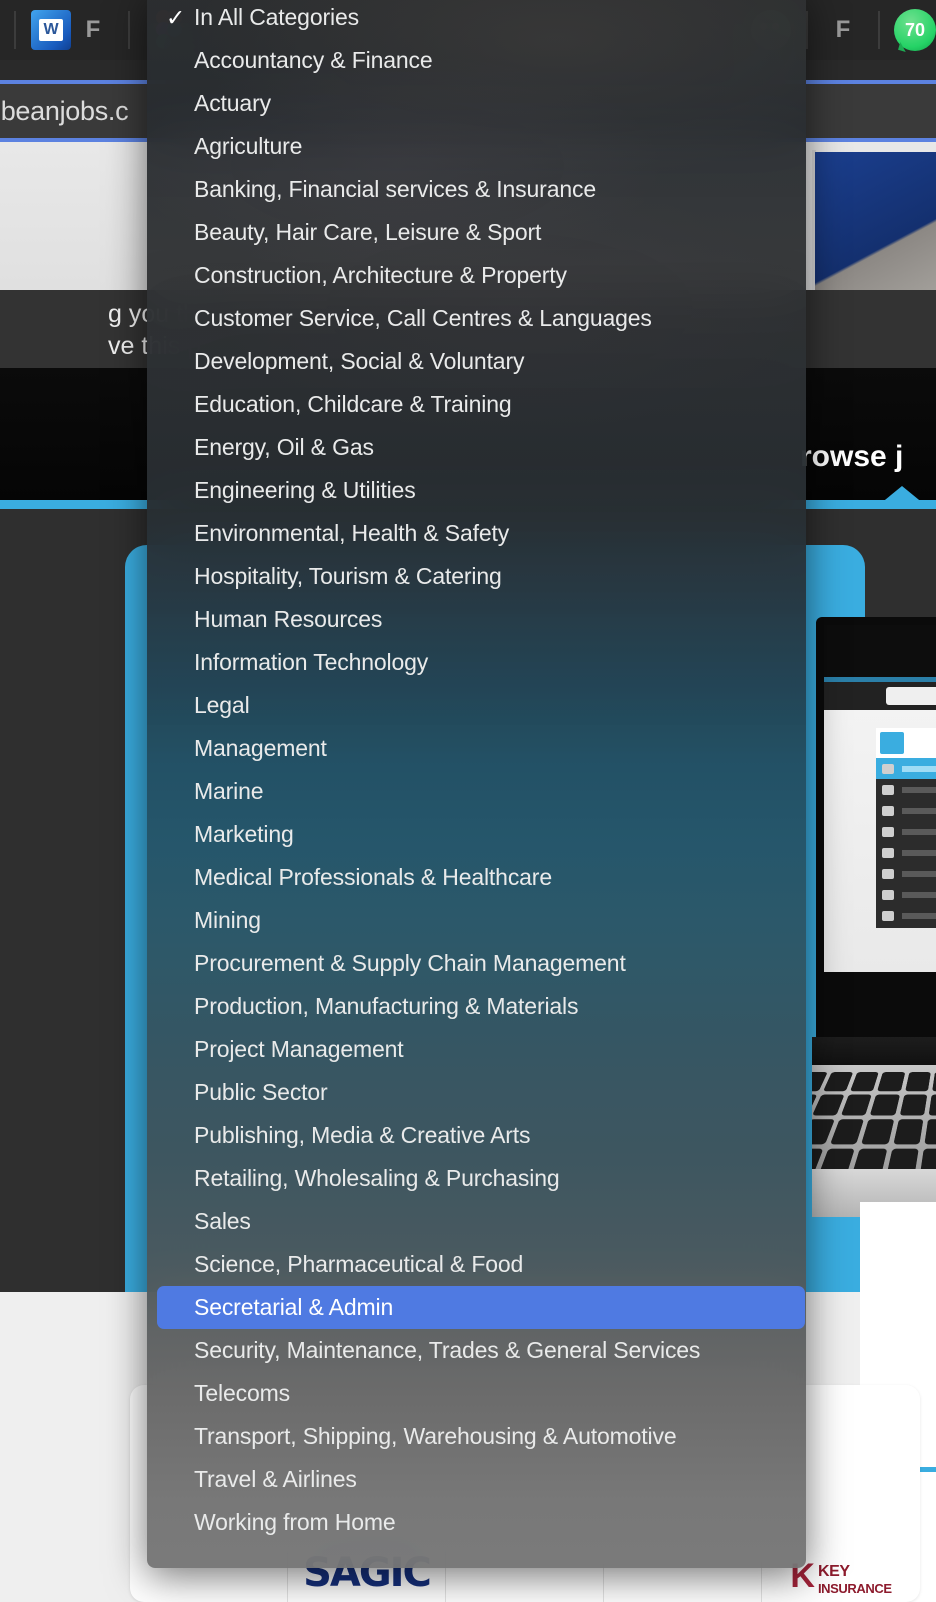  Describe the element at coordinates (276, 17) in the screenshot. I see `menu-item-label: In All Categories` at that location.